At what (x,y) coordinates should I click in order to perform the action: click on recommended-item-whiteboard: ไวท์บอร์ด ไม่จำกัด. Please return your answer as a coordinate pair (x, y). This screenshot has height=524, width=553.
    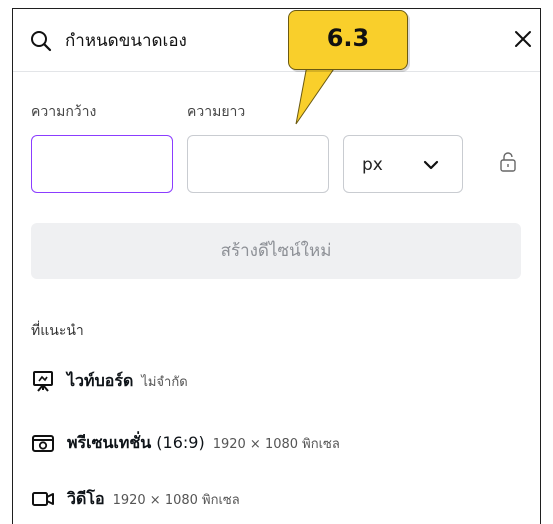
    Looking at the image, I should click on (109, 381).